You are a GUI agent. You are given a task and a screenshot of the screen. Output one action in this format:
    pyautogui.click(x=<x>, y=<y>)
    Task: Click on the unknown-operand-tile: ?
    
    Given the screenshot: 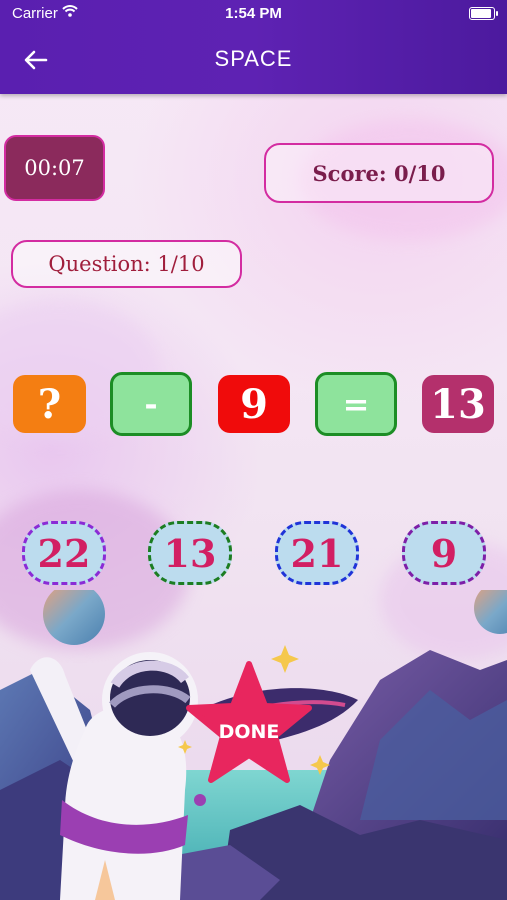 What is the action you would take?
    pyautogui.click(x=49, y=404)
    